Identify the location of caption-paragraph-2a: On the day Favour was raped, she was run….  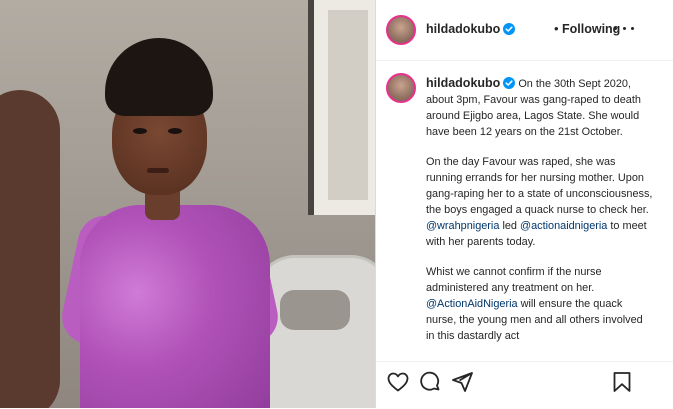
(539, 186).